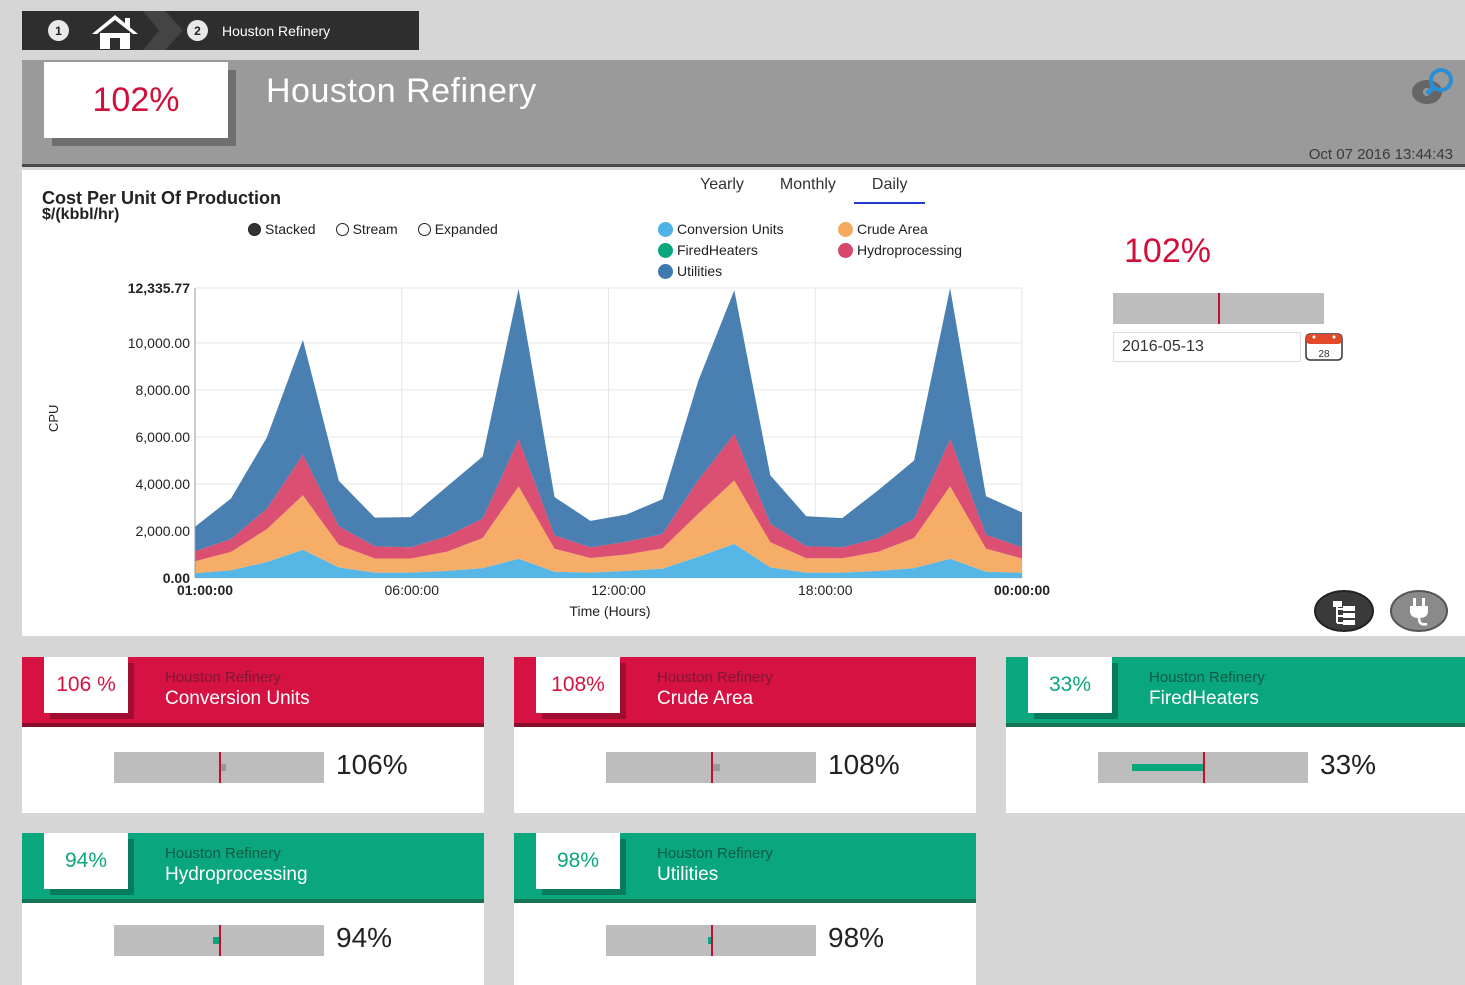 This screenshot has height=985, width=1465. Describe the element at coordinates (236, 874) in the screenshot. I see `card-unit-name: Hydroprocessing` at that location.